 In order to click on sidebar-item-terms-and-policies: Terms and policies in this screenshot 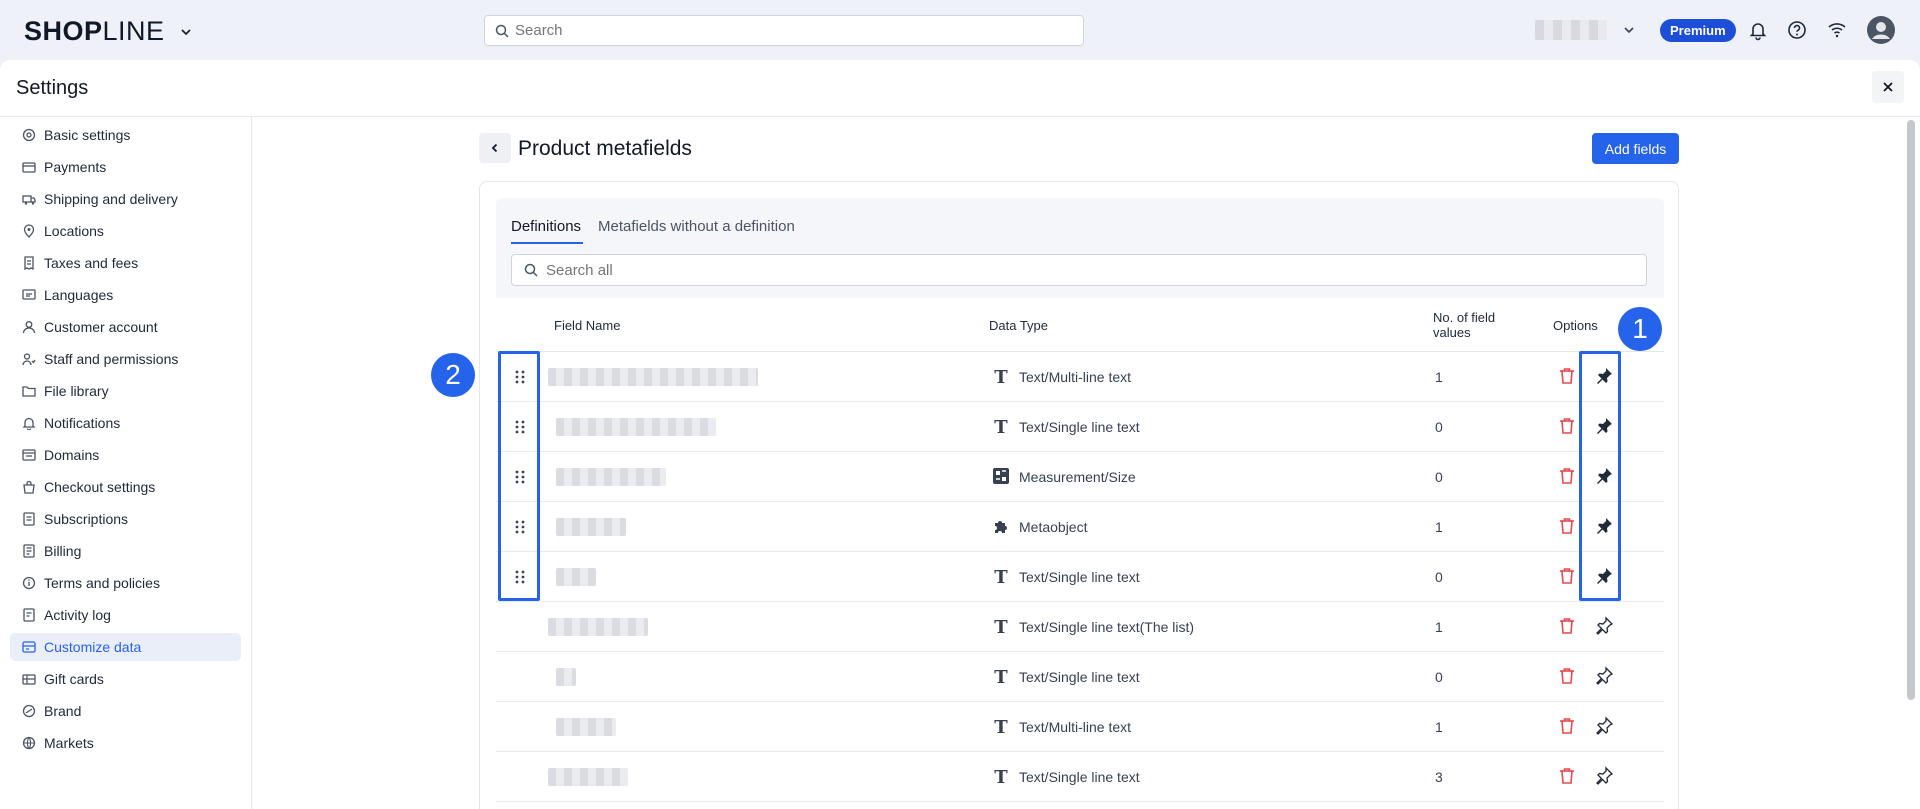, I will do `click(125, 583)`.